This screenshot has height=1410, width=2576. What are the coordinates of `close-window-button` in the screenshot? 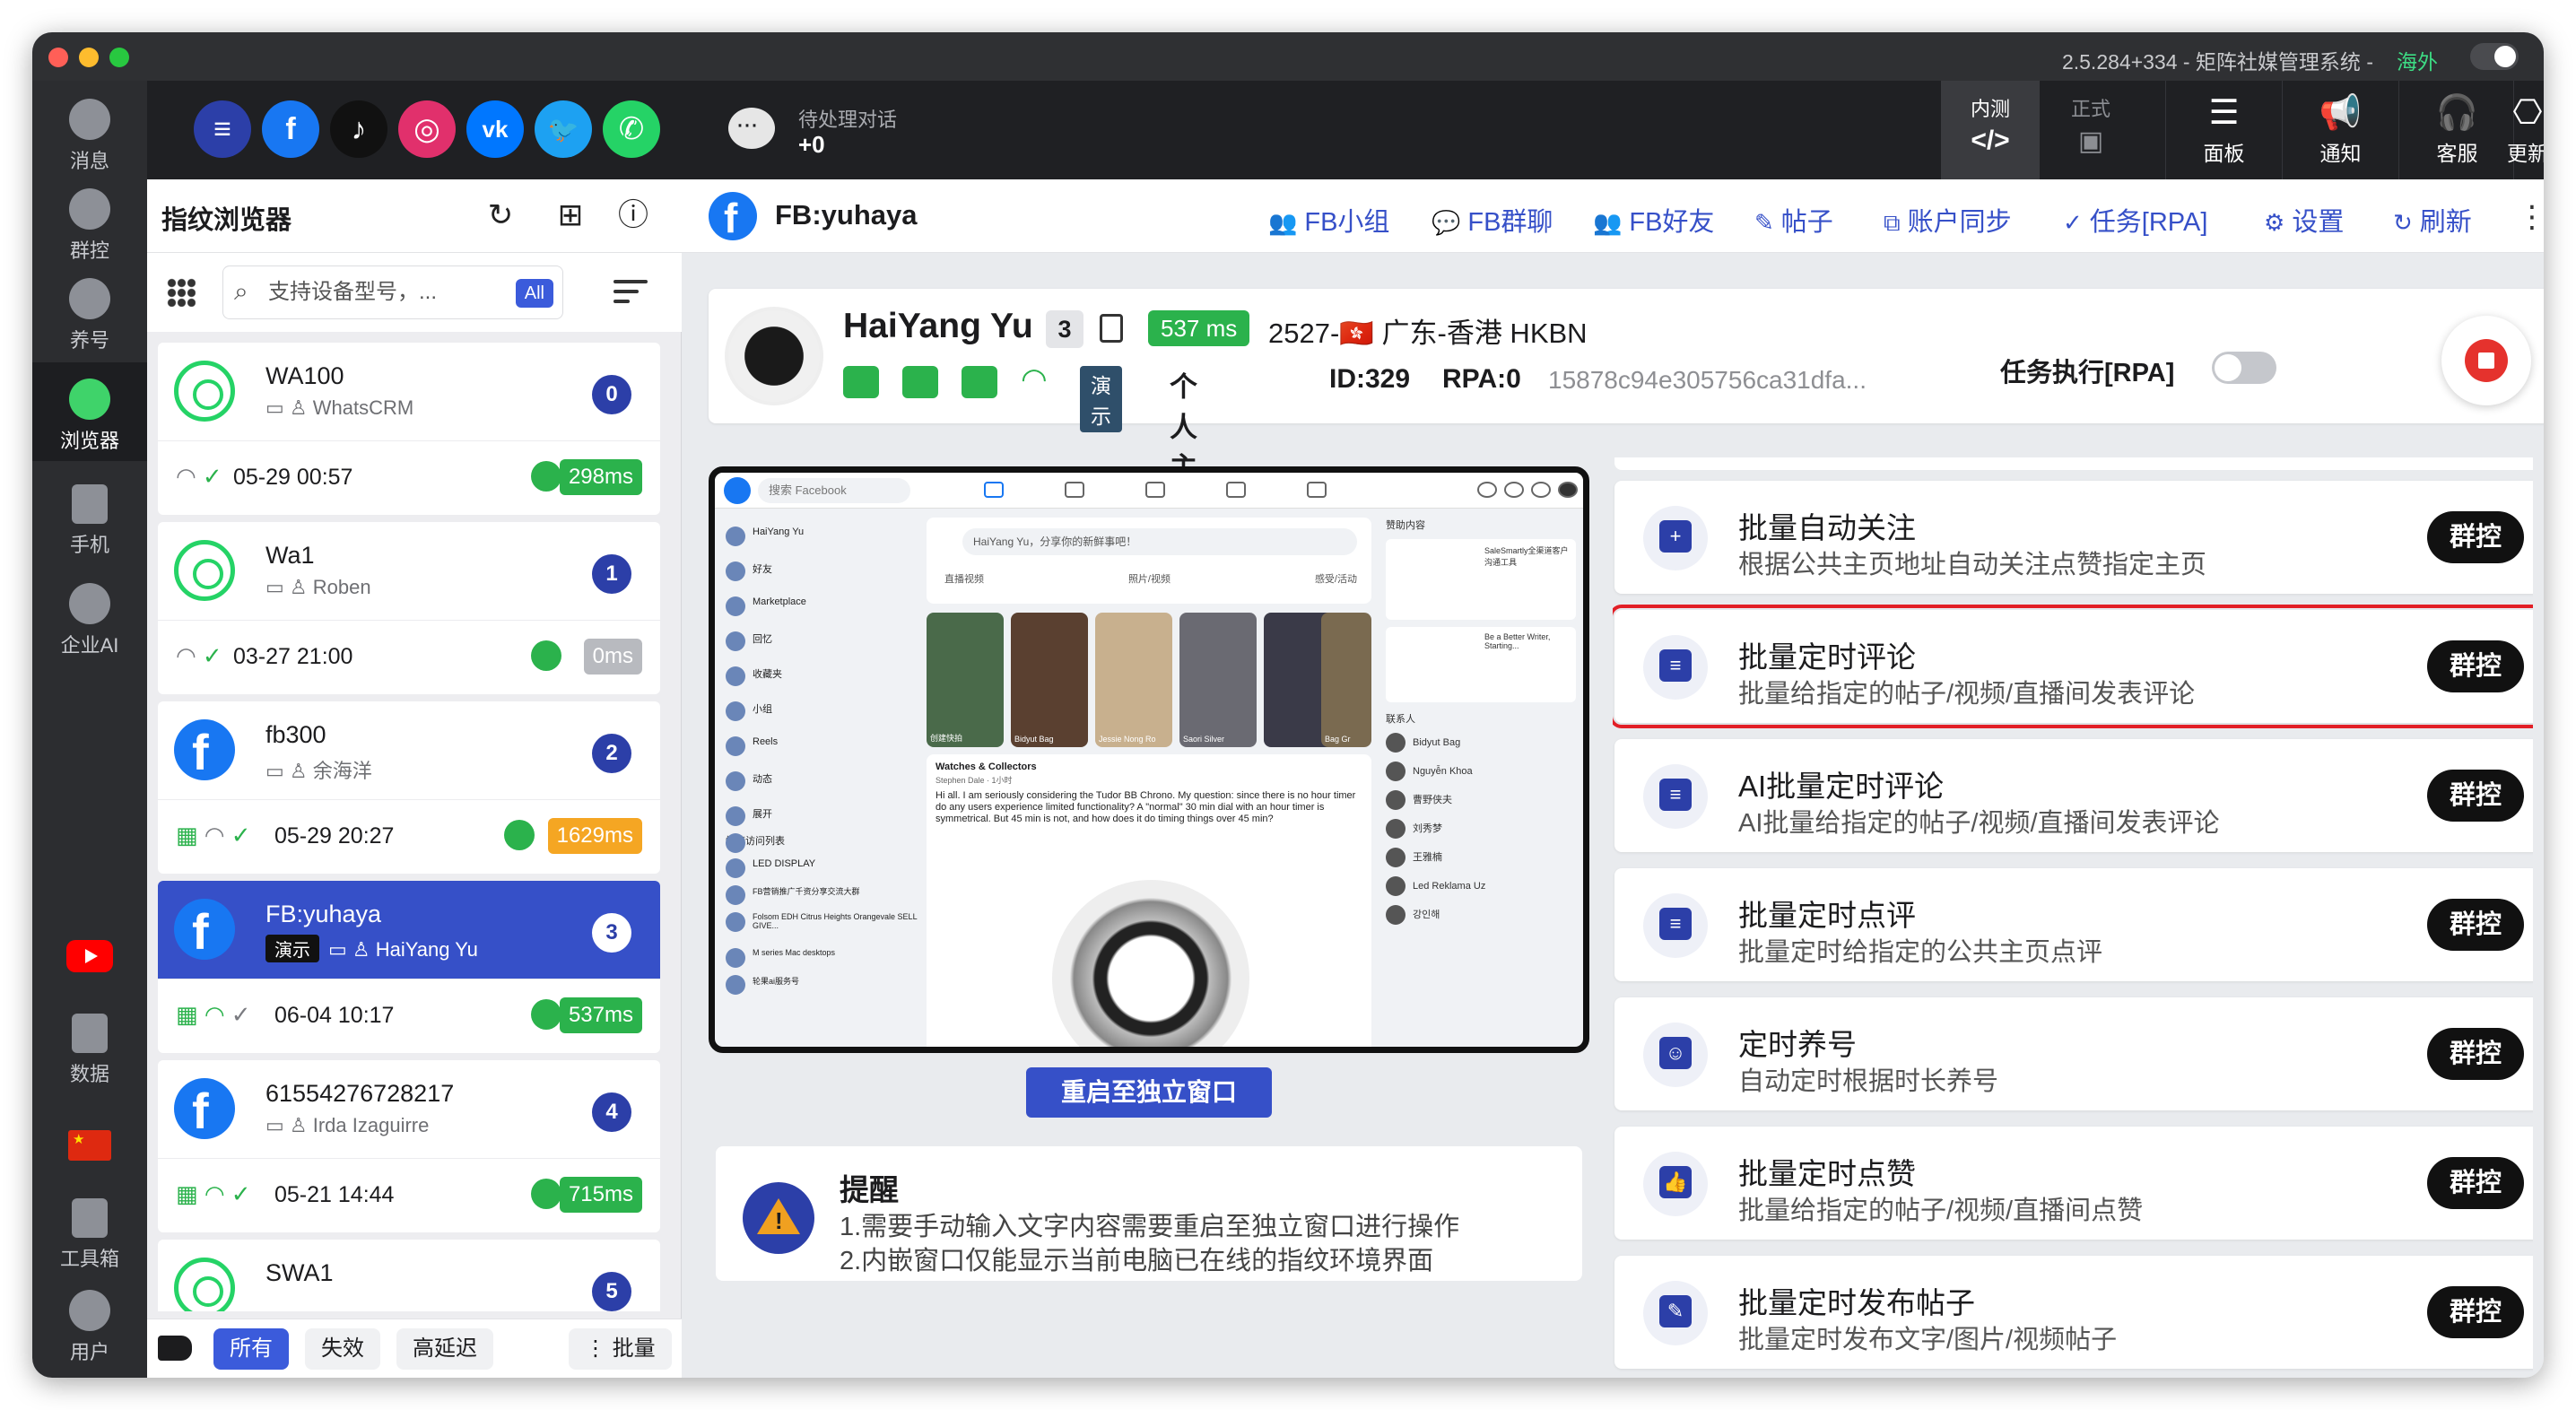 It's located at (58, 57).